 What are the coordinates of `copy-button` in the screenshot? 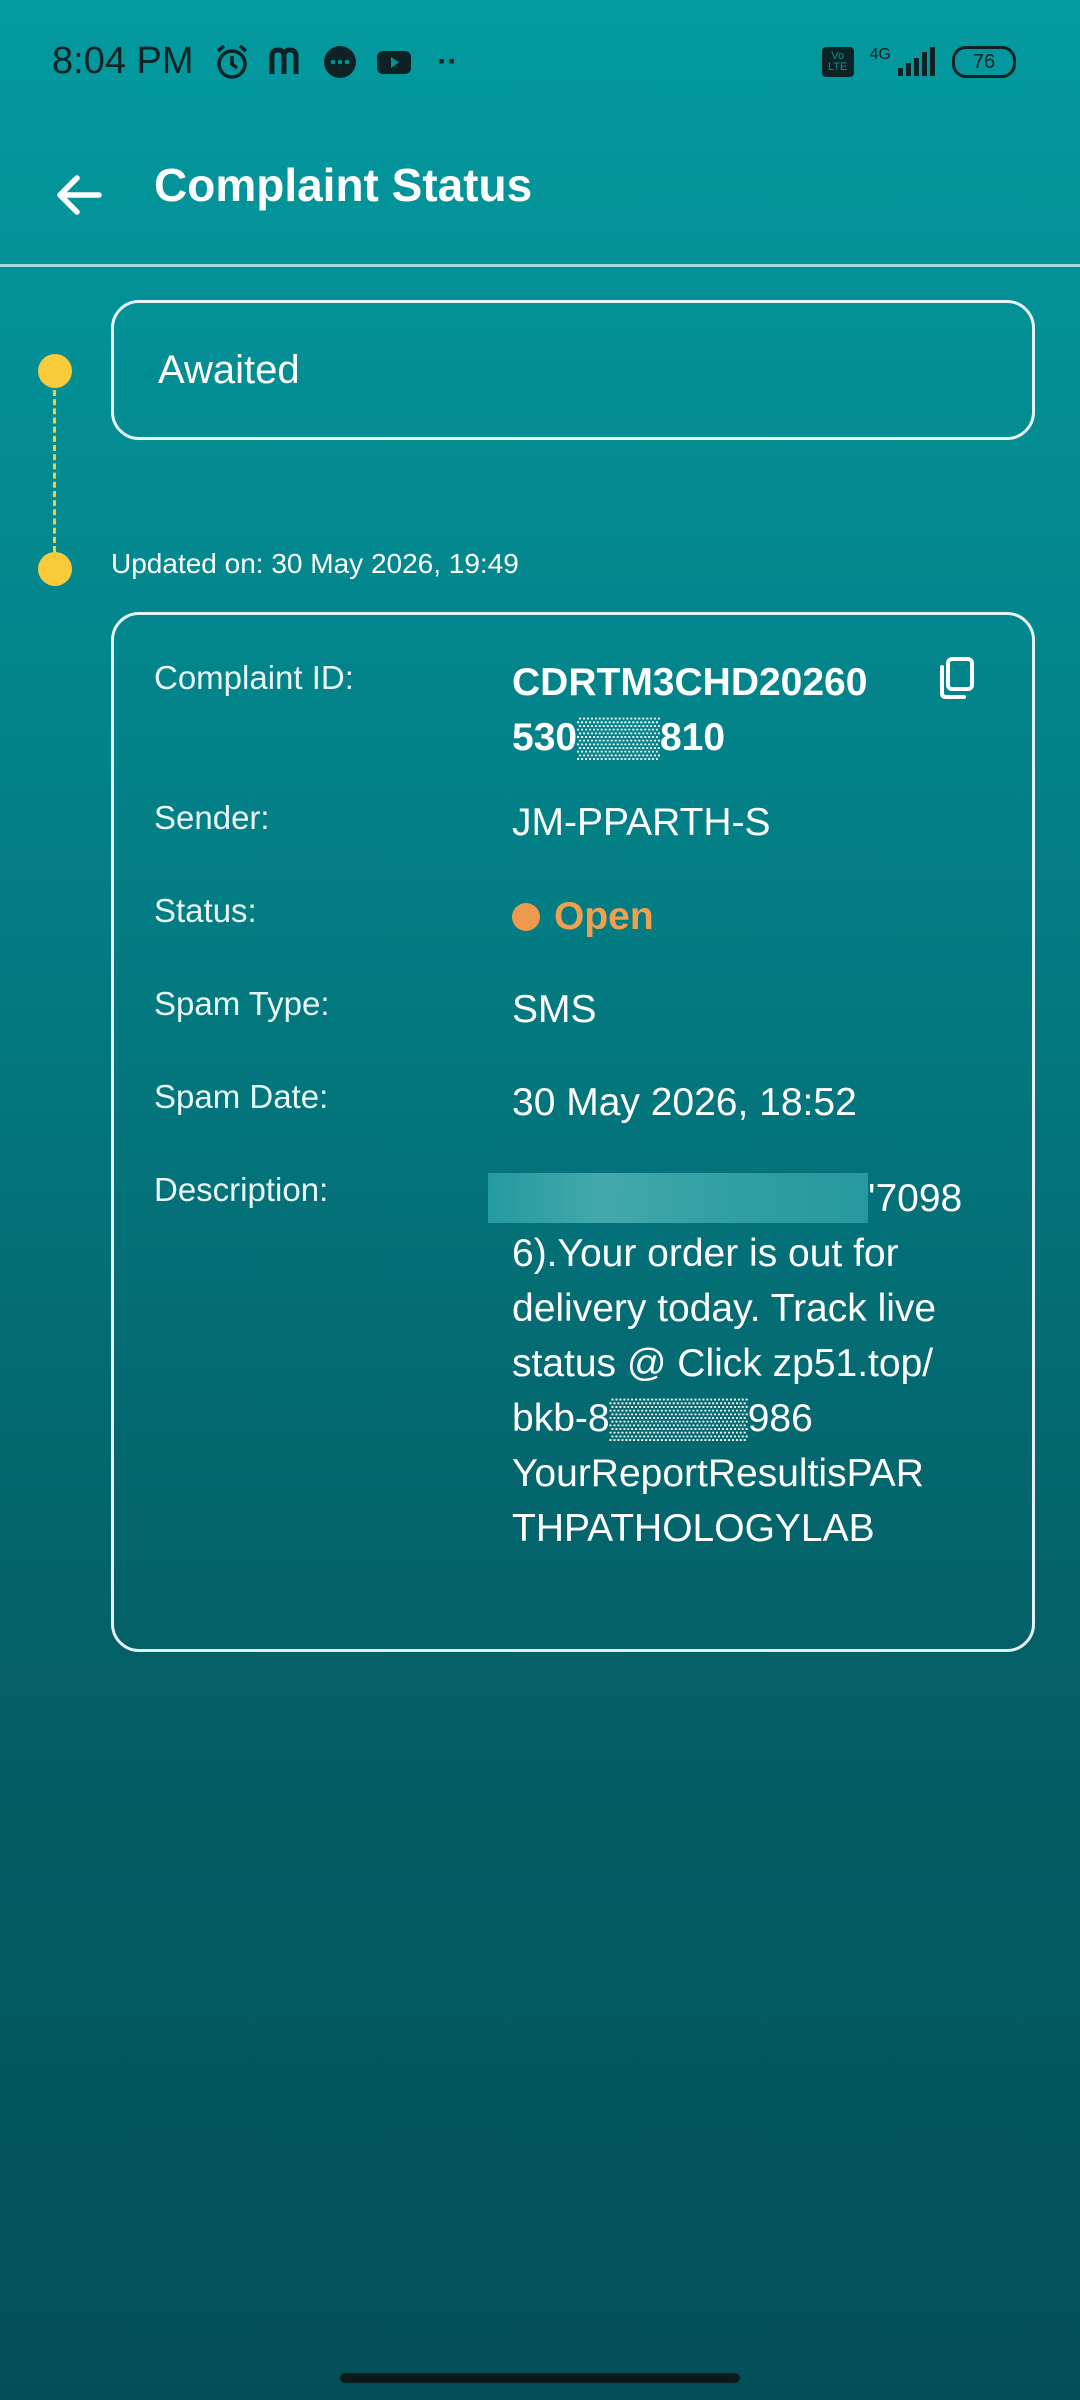 It's located at (957, 678).